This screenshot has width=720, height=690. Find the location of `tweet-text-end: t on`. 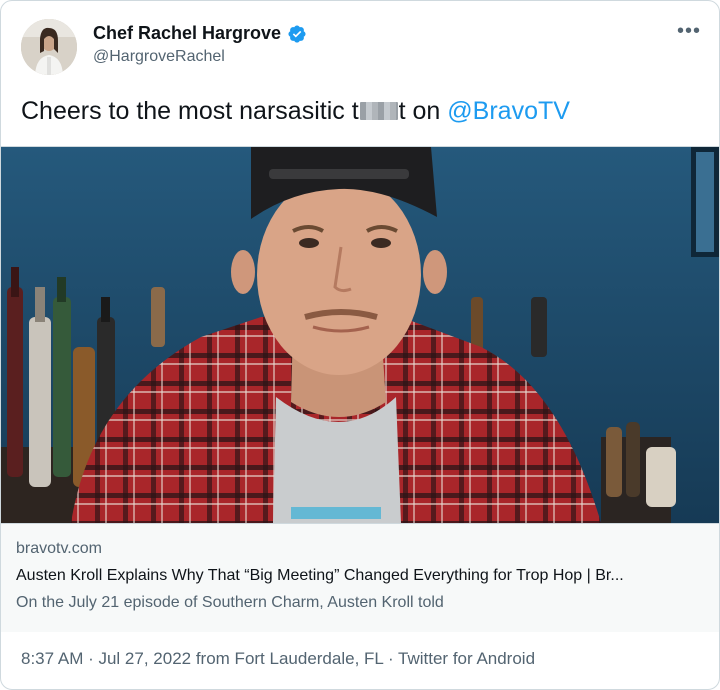

tweet-text-end: t on is located at coordinates (419, 111).